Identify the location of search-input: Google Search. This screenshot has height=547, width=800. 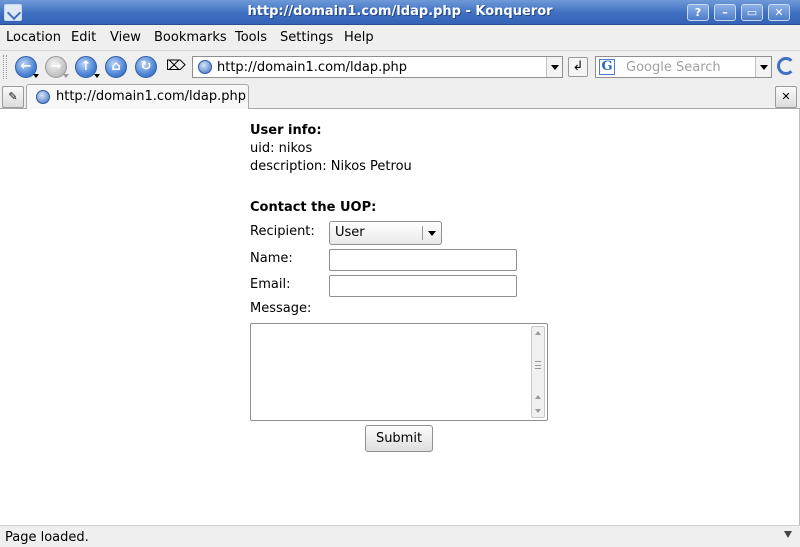
(673, 67).